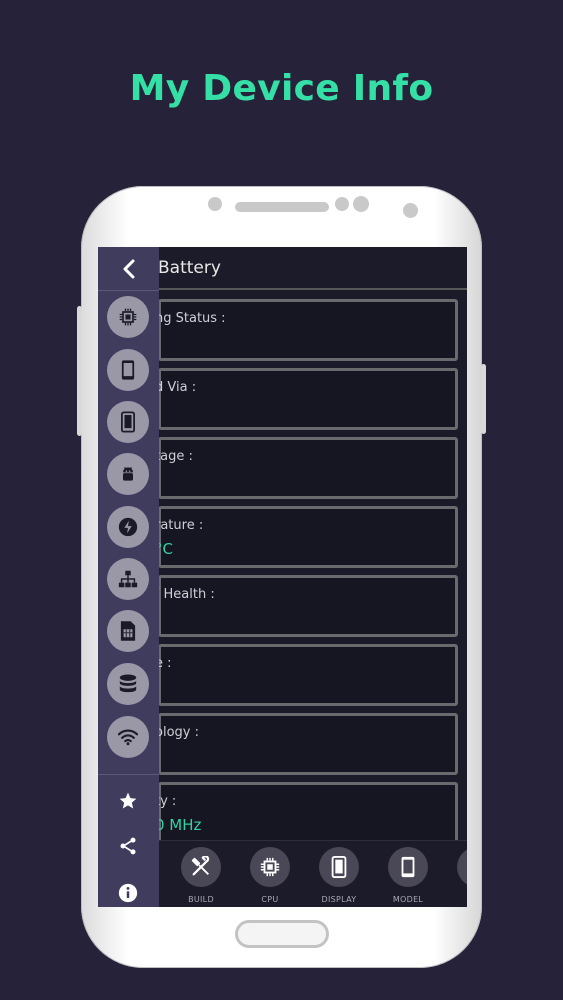 Image resolution: width=563 pixels, height=1000 pixels. I want to click on storage-icon, so click(128, 683).